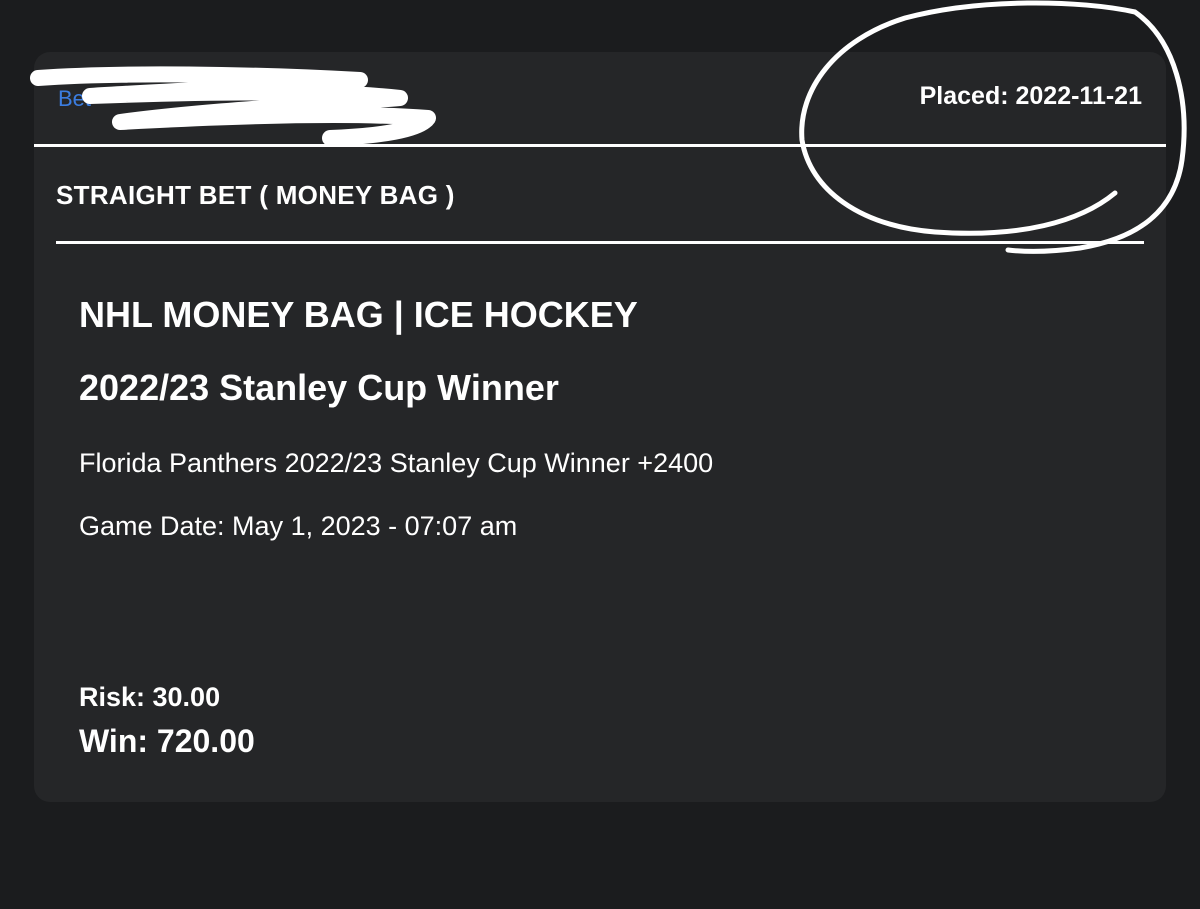 The height and width of the screenshot is (909, 1200). What do you see at coordinates (600, 242) in the screenshot?
I see `bet-type-divider` at bounding box center [600, 242].